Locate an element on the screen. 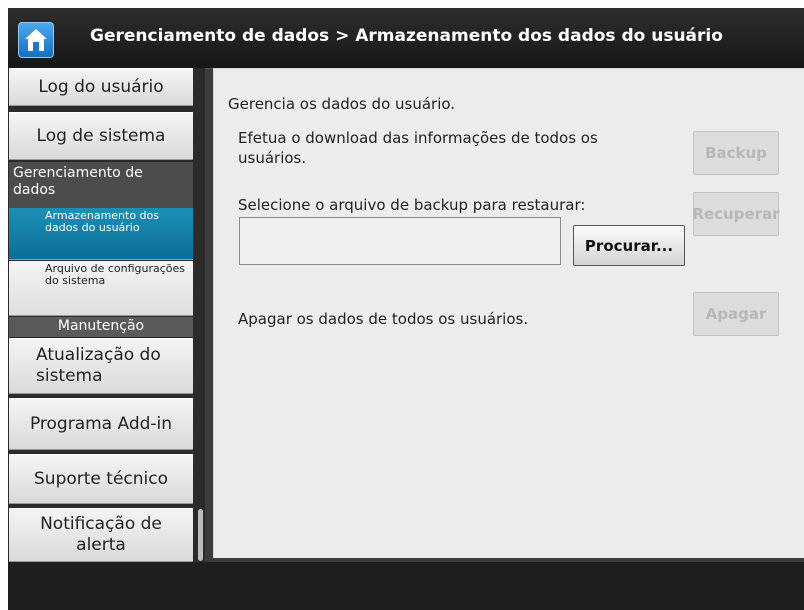  sidebar-item-label: Arquivo de configurações do sistema is located at coordinates (115, 274).